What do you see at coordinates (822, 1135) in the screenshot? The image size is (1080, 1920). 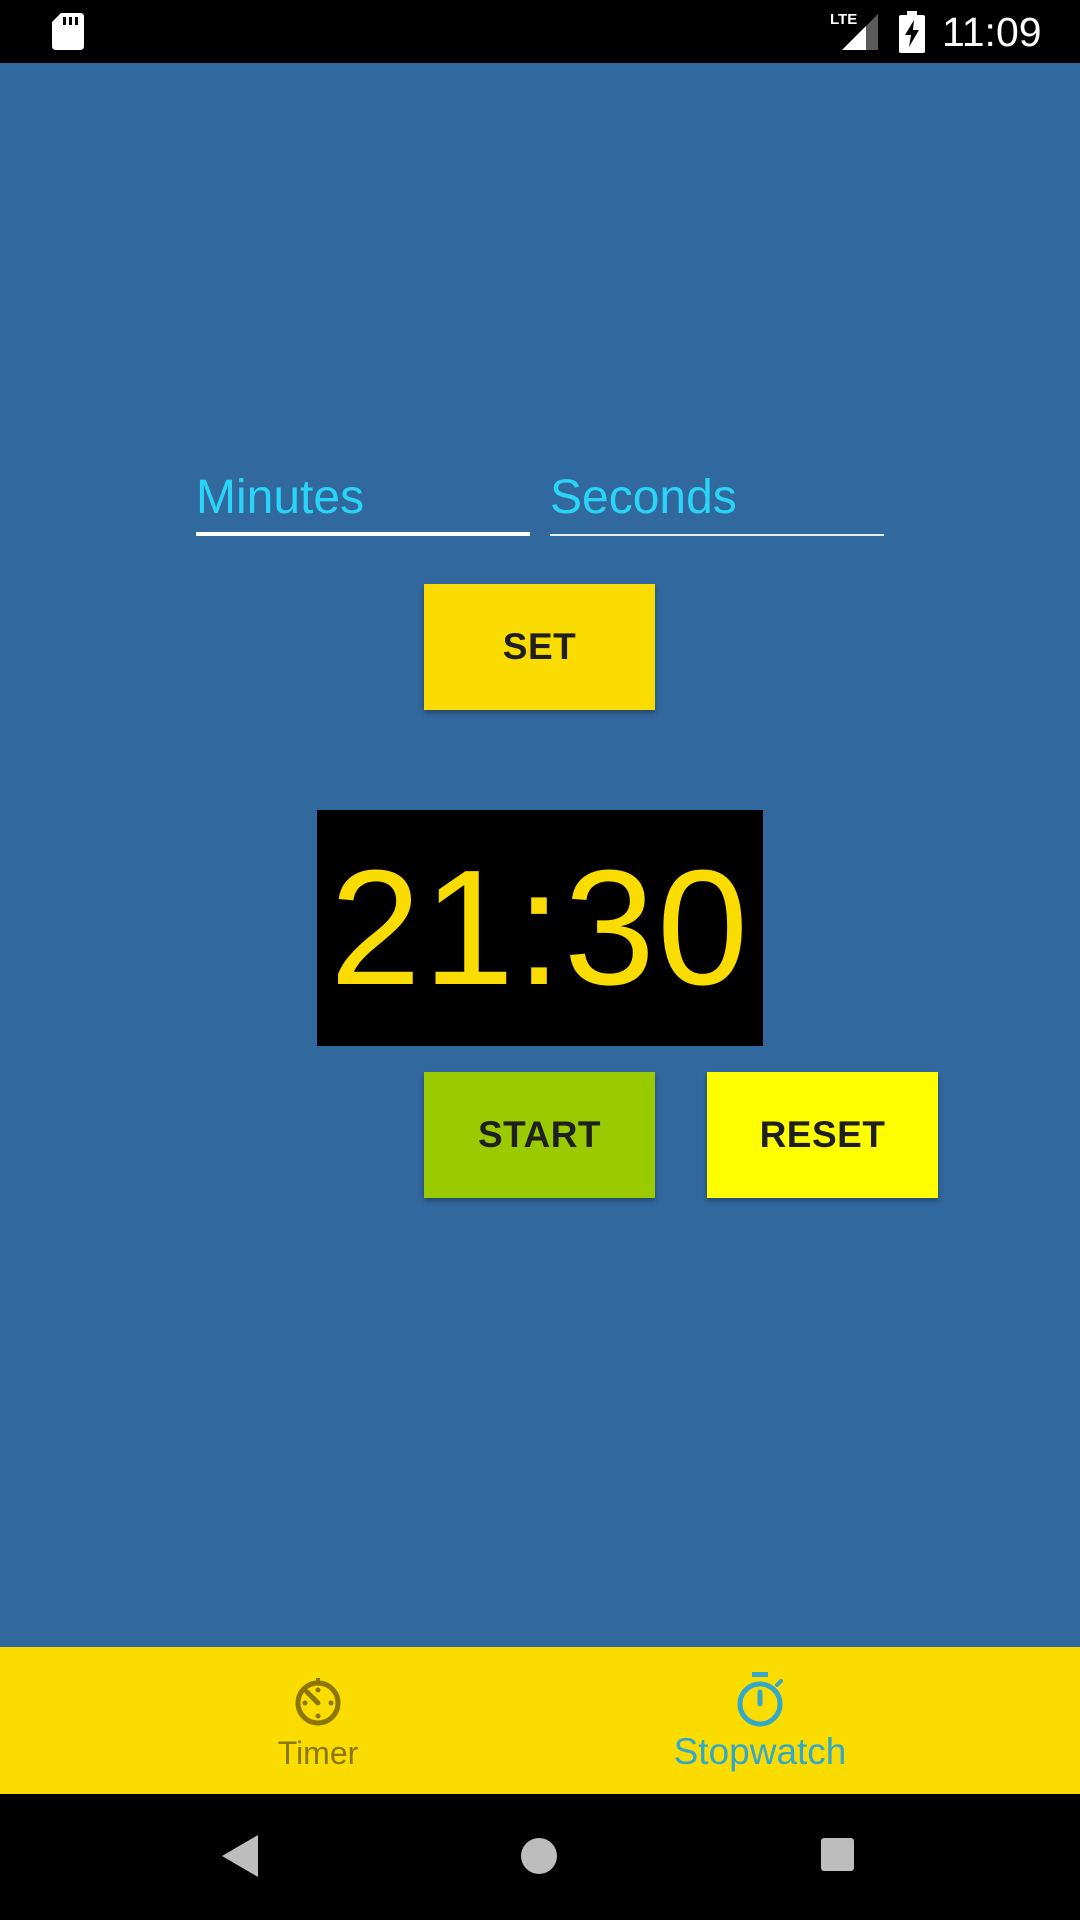 I see `reset-button: RESET` at bounding box center [822, 1135].